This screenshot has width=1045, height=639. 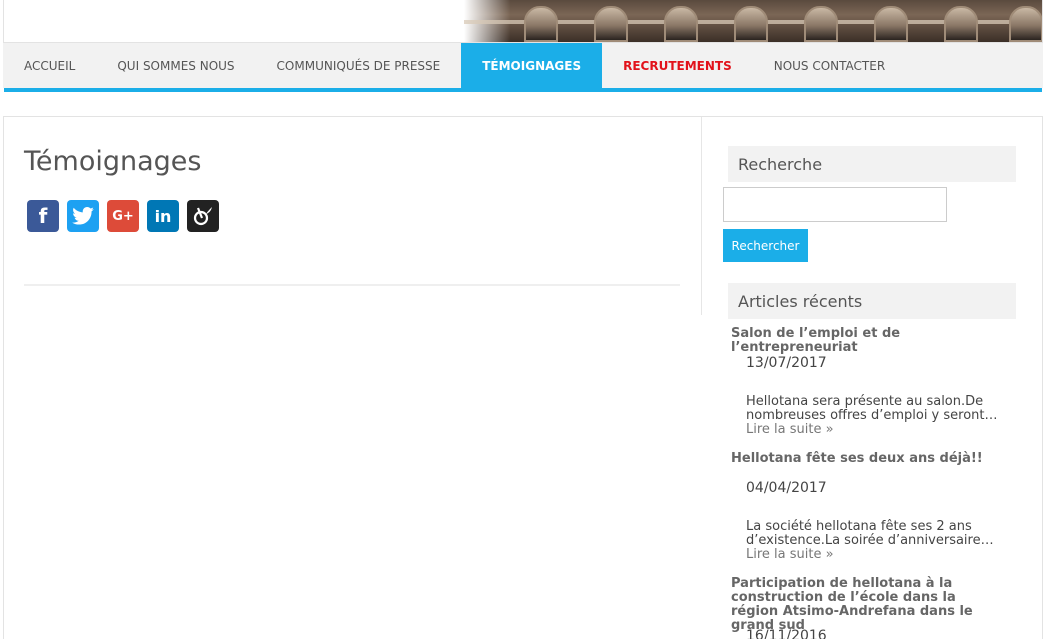 I want to click on search-widget-title: Recherche, so click(x=872, y=164).